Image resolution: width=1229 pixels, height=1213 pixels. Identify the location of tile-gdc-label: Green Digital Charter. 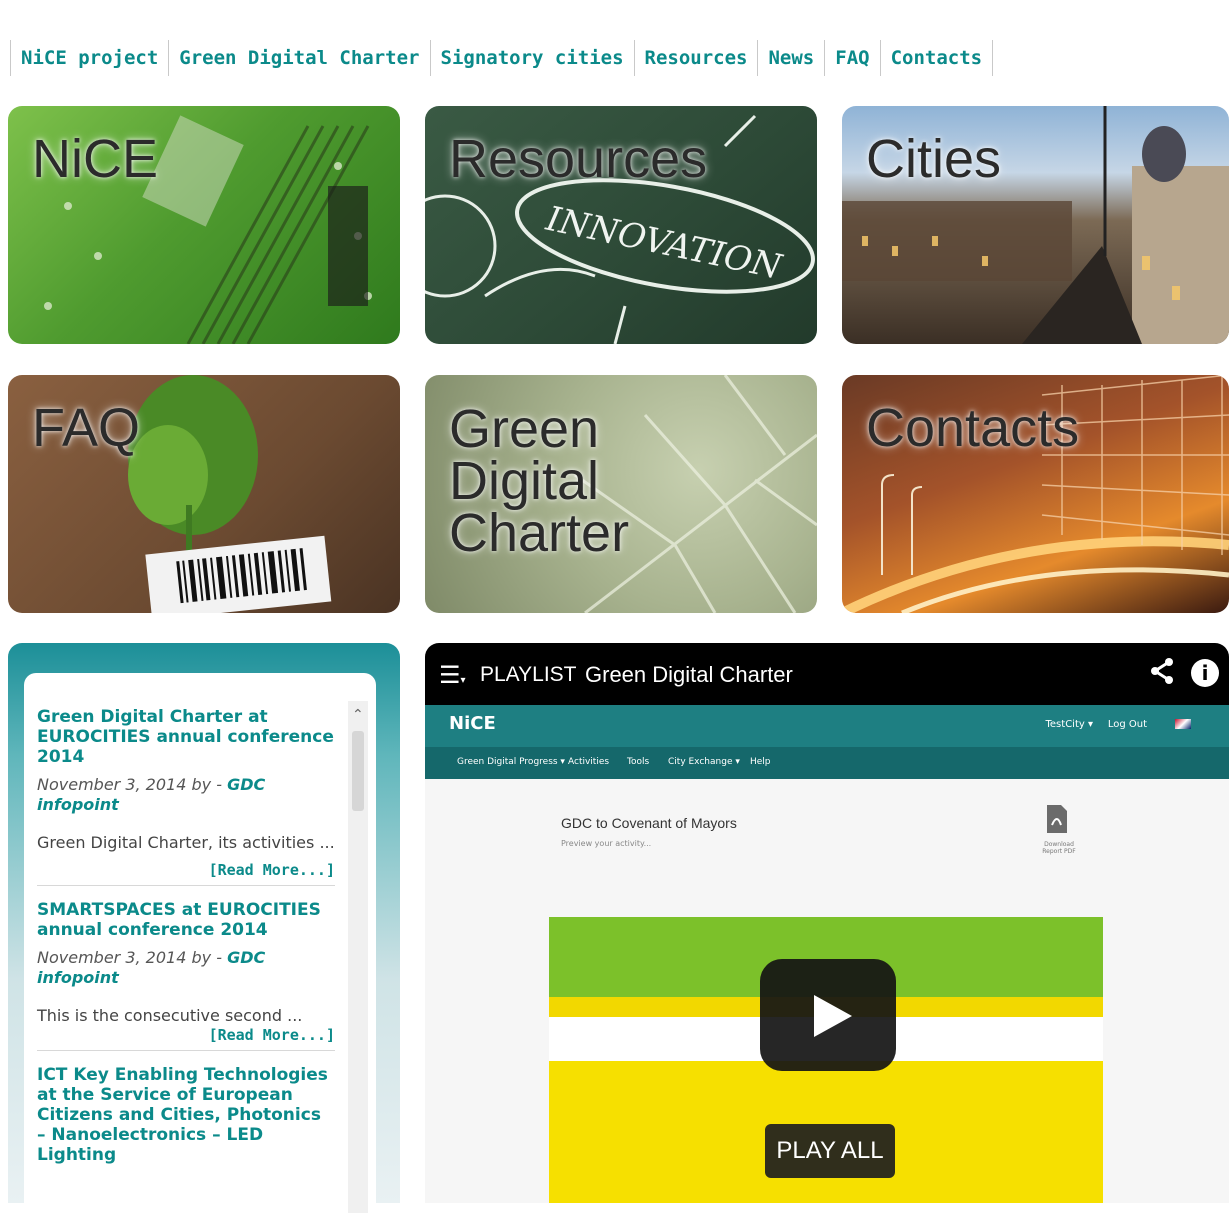
(539, 481).